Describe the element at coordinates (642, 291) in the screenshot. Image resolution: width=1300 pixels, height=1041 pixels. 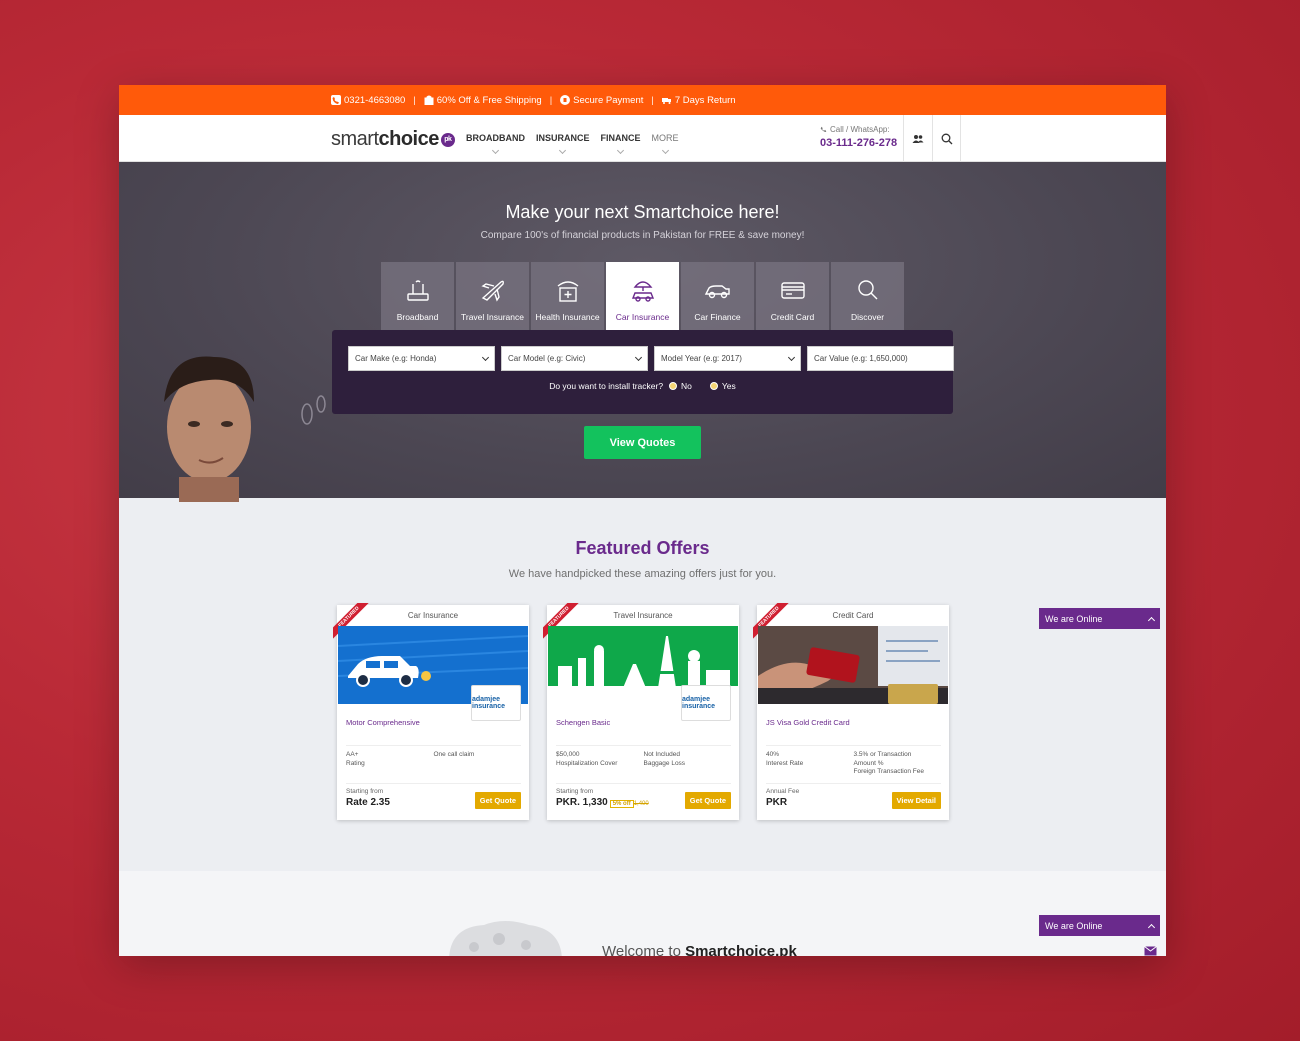
I see `car-umbrella-icon` at that location.